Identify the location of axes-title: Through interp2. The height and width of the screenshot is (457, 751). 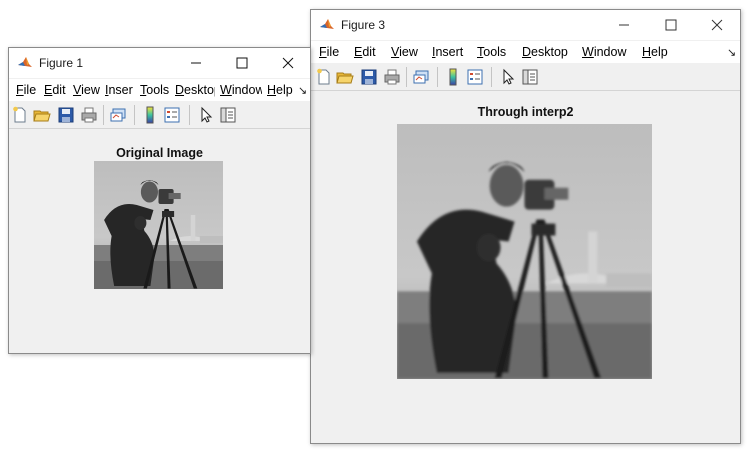
(525, 112).